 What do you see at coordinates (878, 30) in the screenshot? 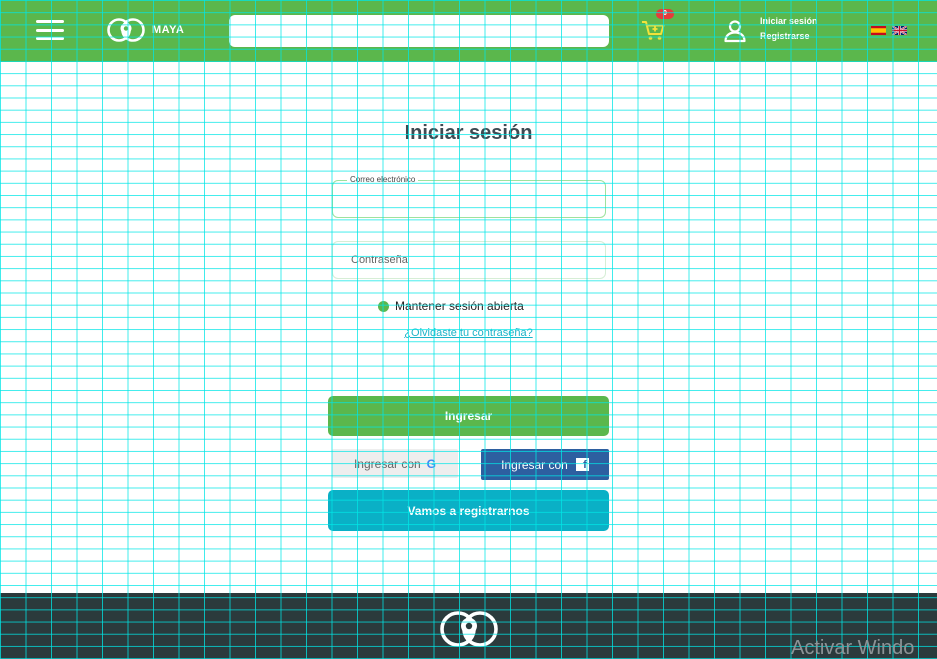
I see `spain-flag-icon` at bounding box center [878, 30].